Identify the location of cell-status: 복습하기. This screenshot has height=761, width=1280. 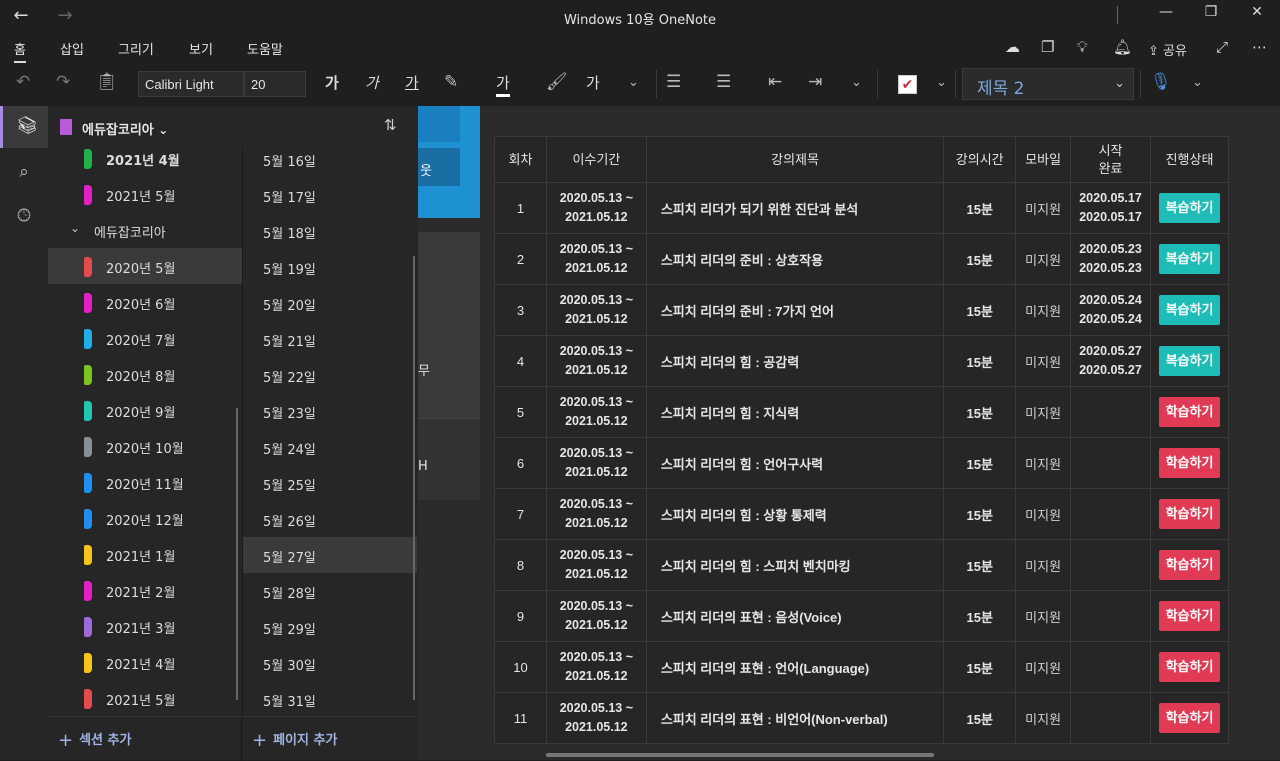
(1189, 259).